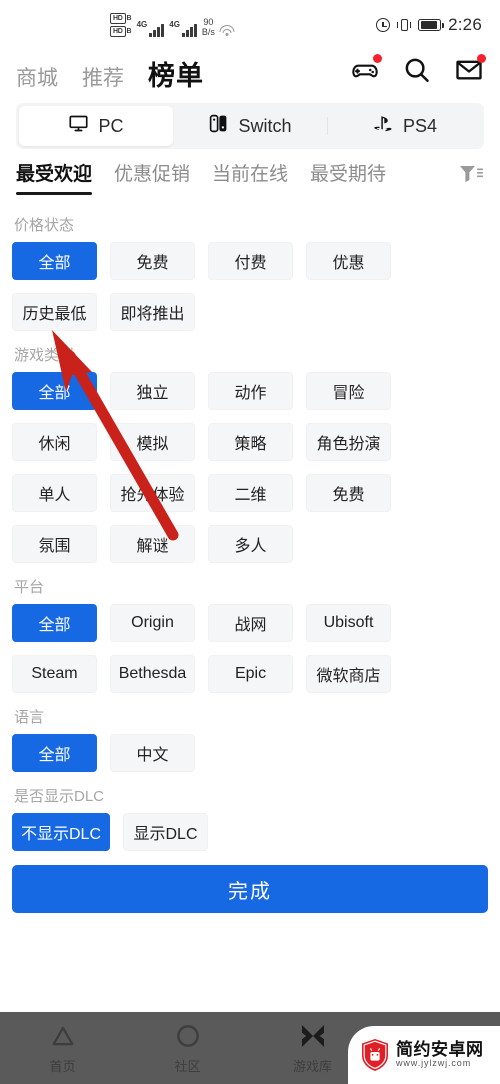 The image size is (500, 1084). I want to click on chip-genre-free: 免费, so click(348, 493).